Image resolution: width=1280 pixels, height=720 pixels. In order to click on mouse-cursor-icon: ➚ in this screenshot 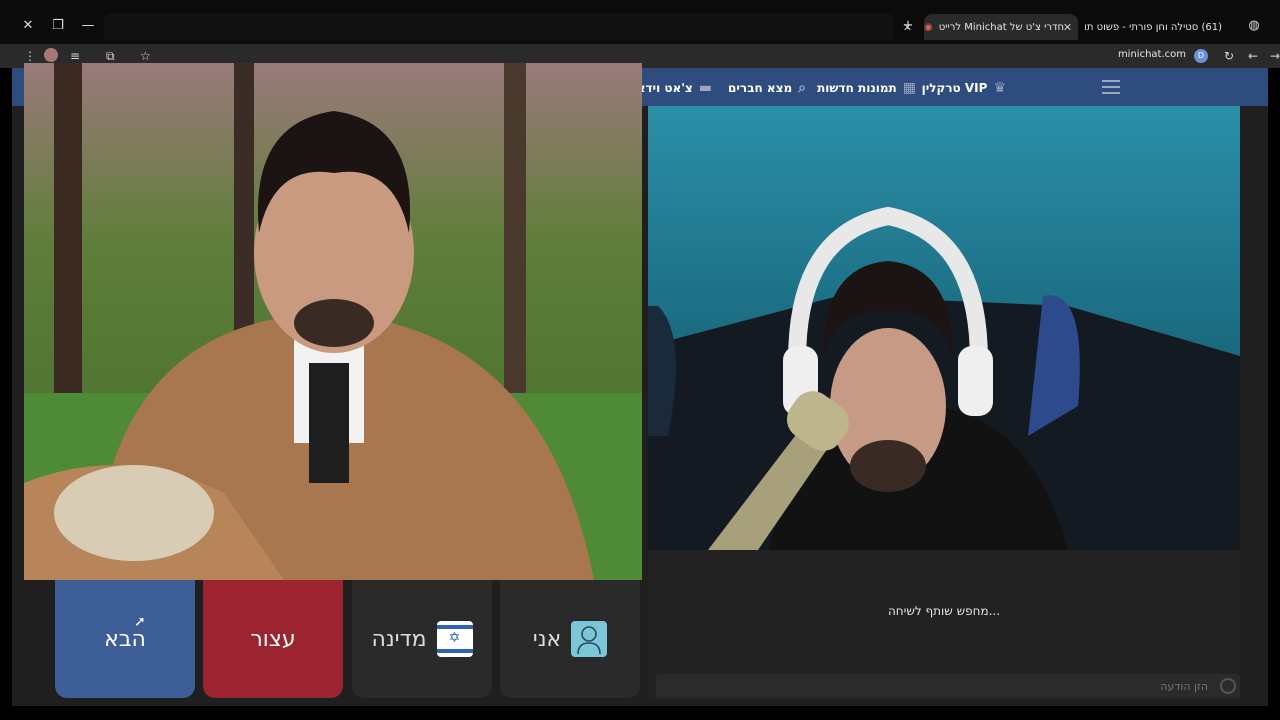, I will do `click(140, 622)`.